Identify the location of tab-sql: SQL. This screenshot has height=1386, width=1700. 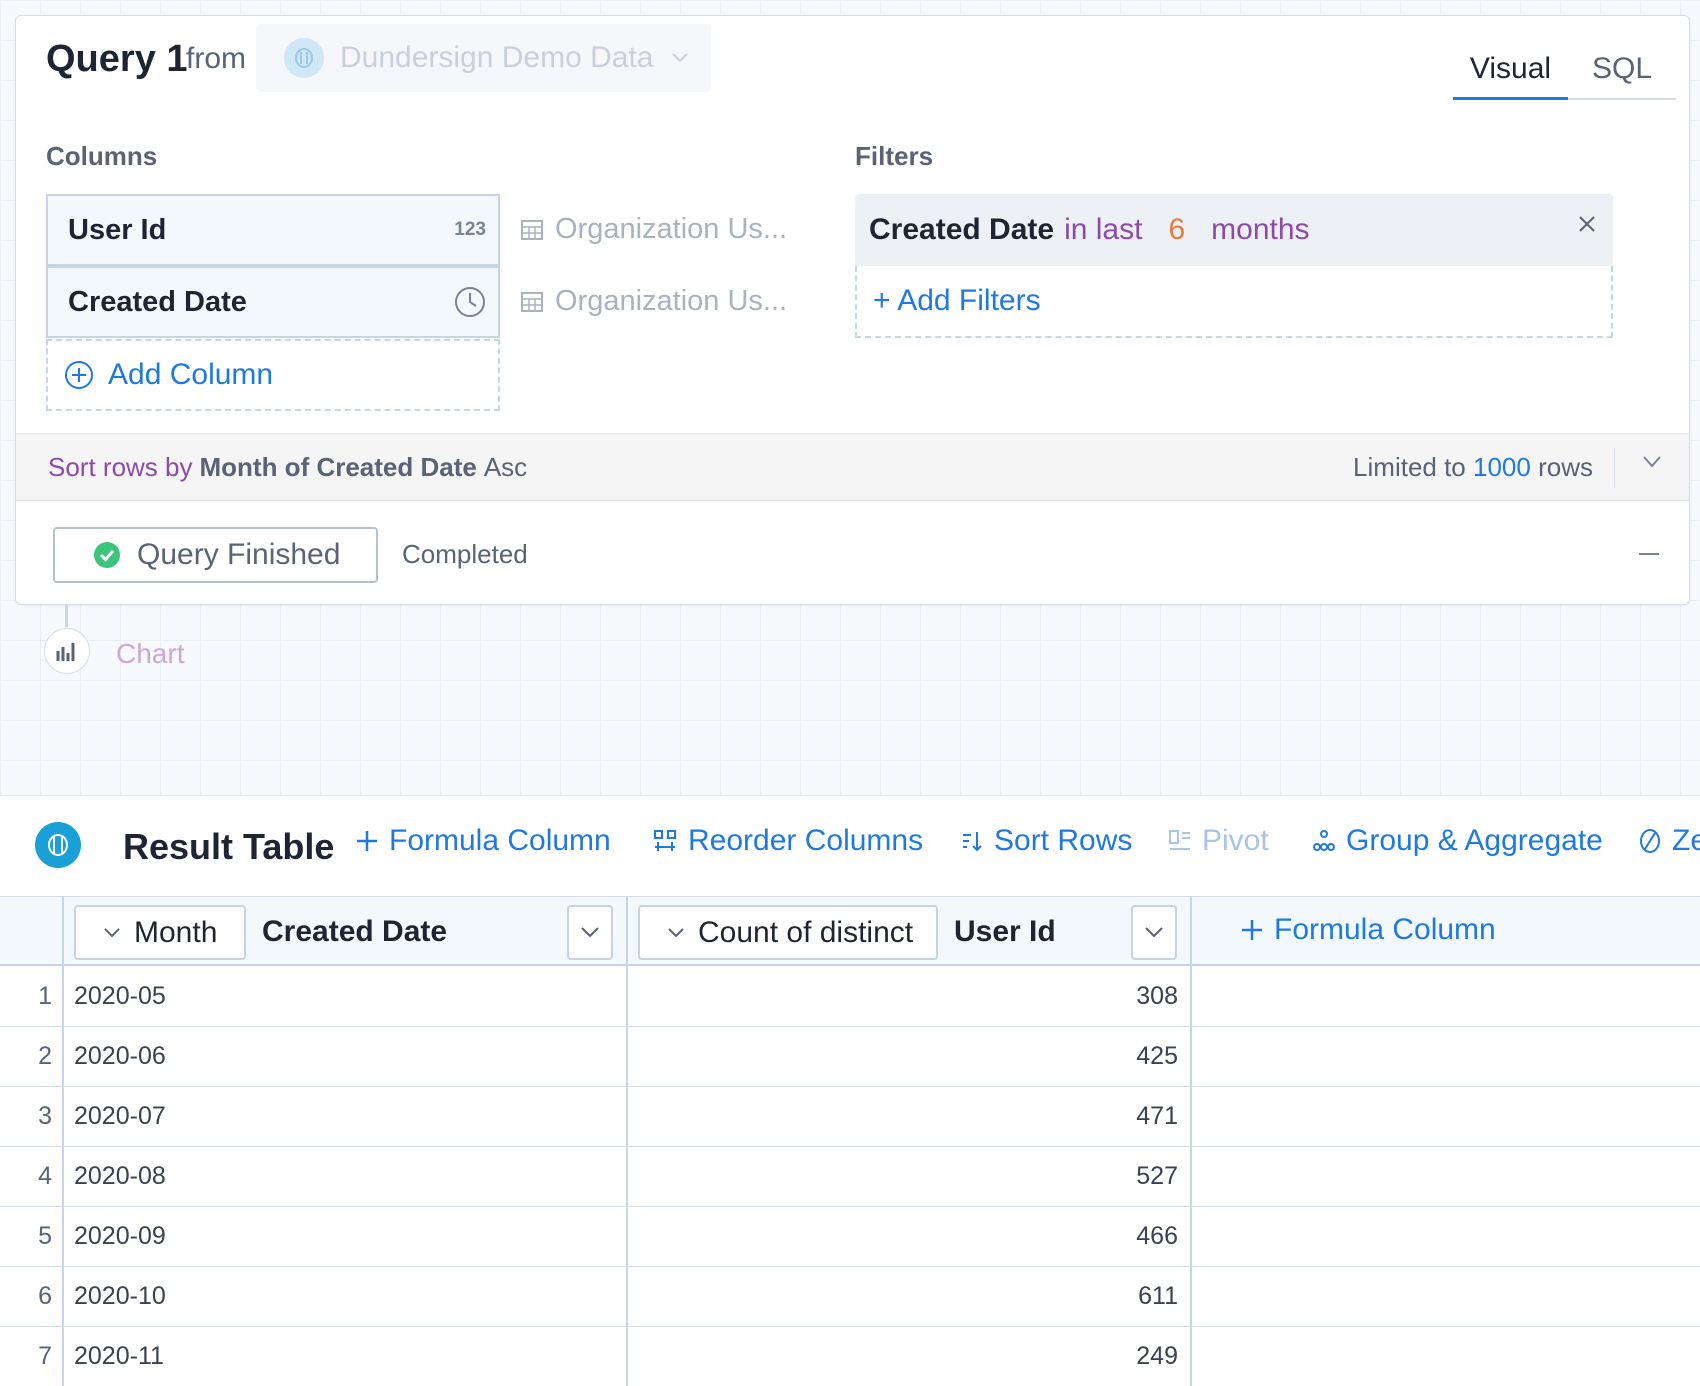
(1622, 69).